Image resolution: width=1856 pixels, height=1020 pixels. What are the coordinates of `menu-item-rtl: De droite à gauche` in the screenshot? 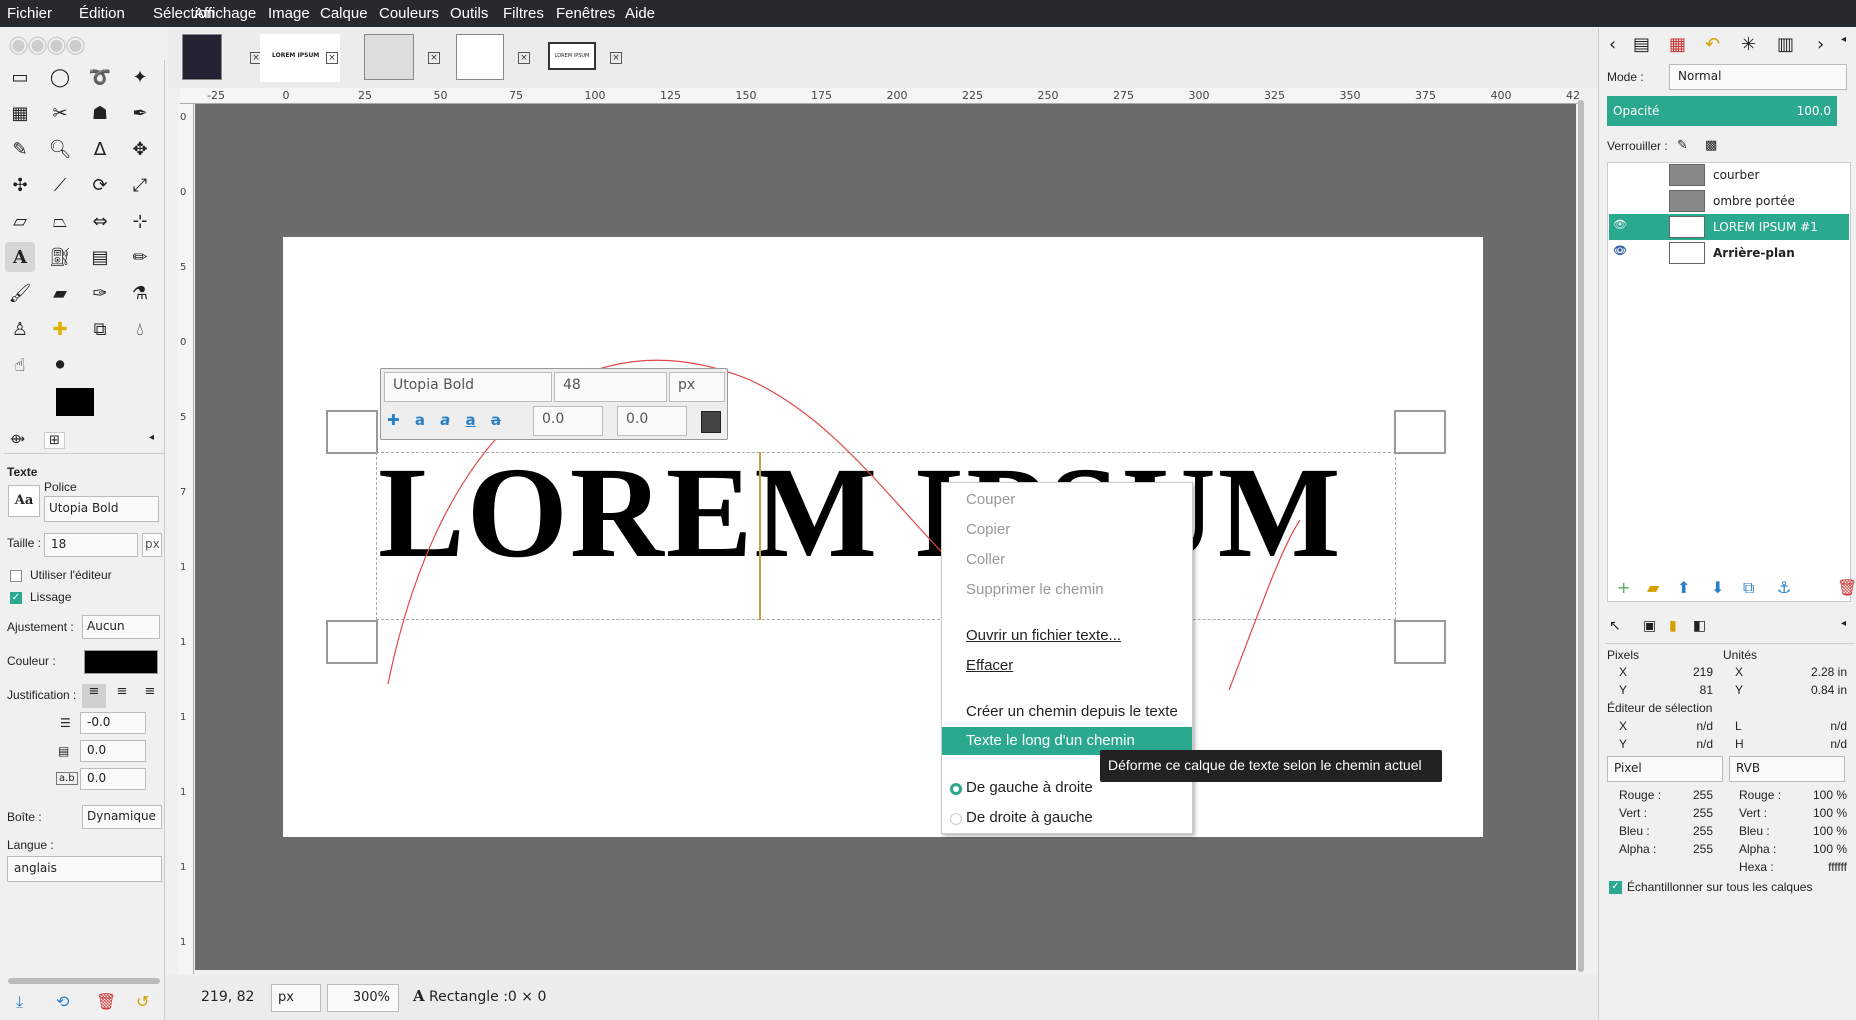 It's located at (1029, 817).